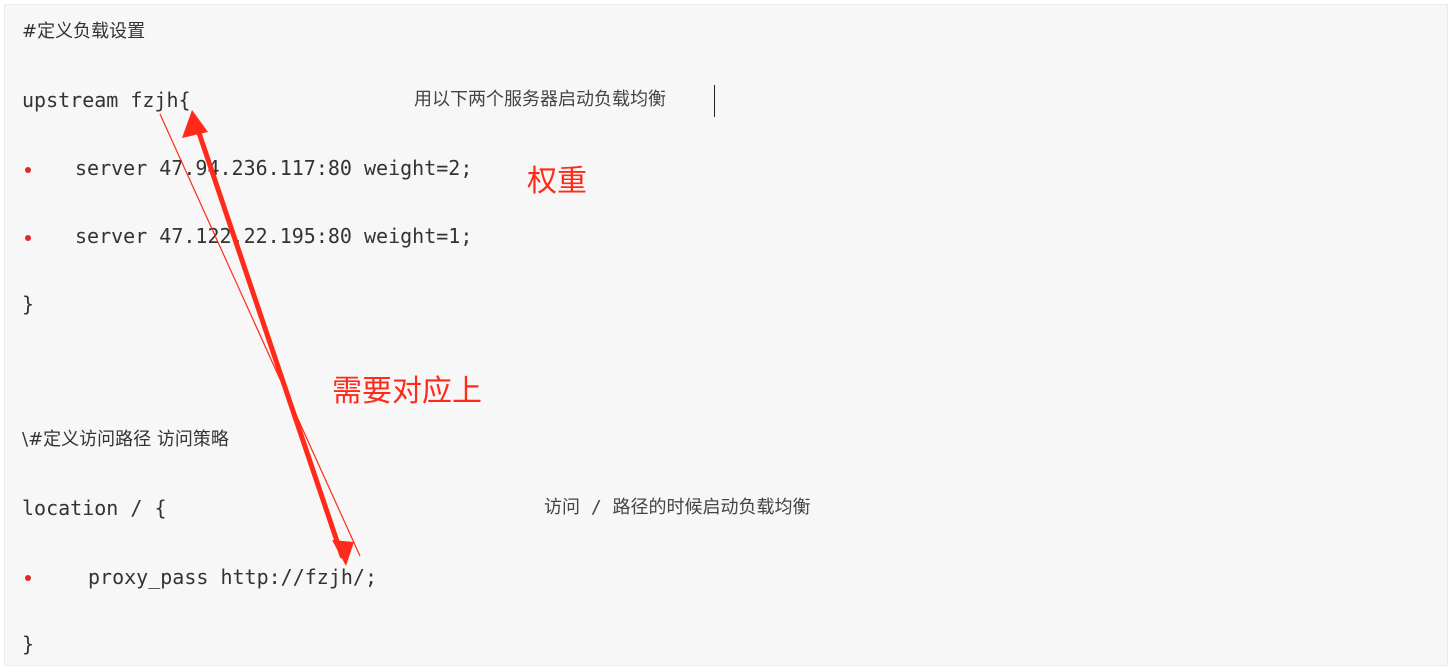 This screenshot has width=1452, height=666. What do you see at coordinates (28, 304) in the screenshot?
I see `code-line-close-brace: }` at bounding box center [28, 304].